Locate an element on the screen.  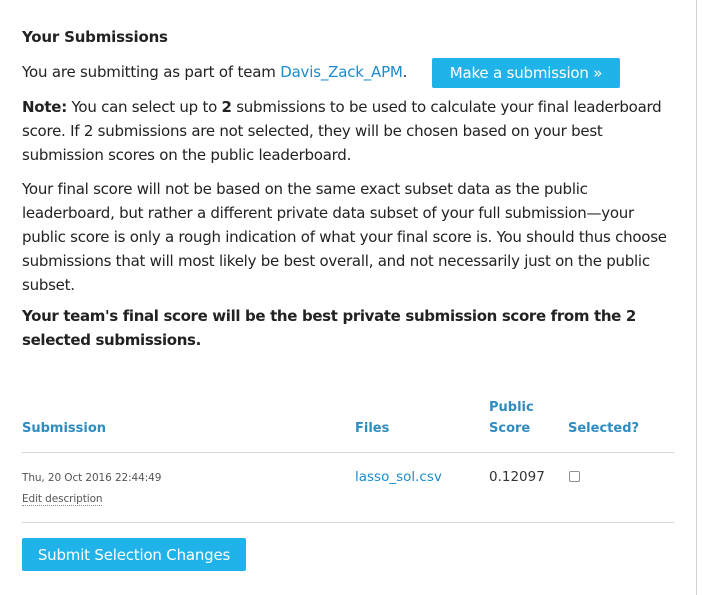
team-suffix: . is located at coordinates (405, 72).